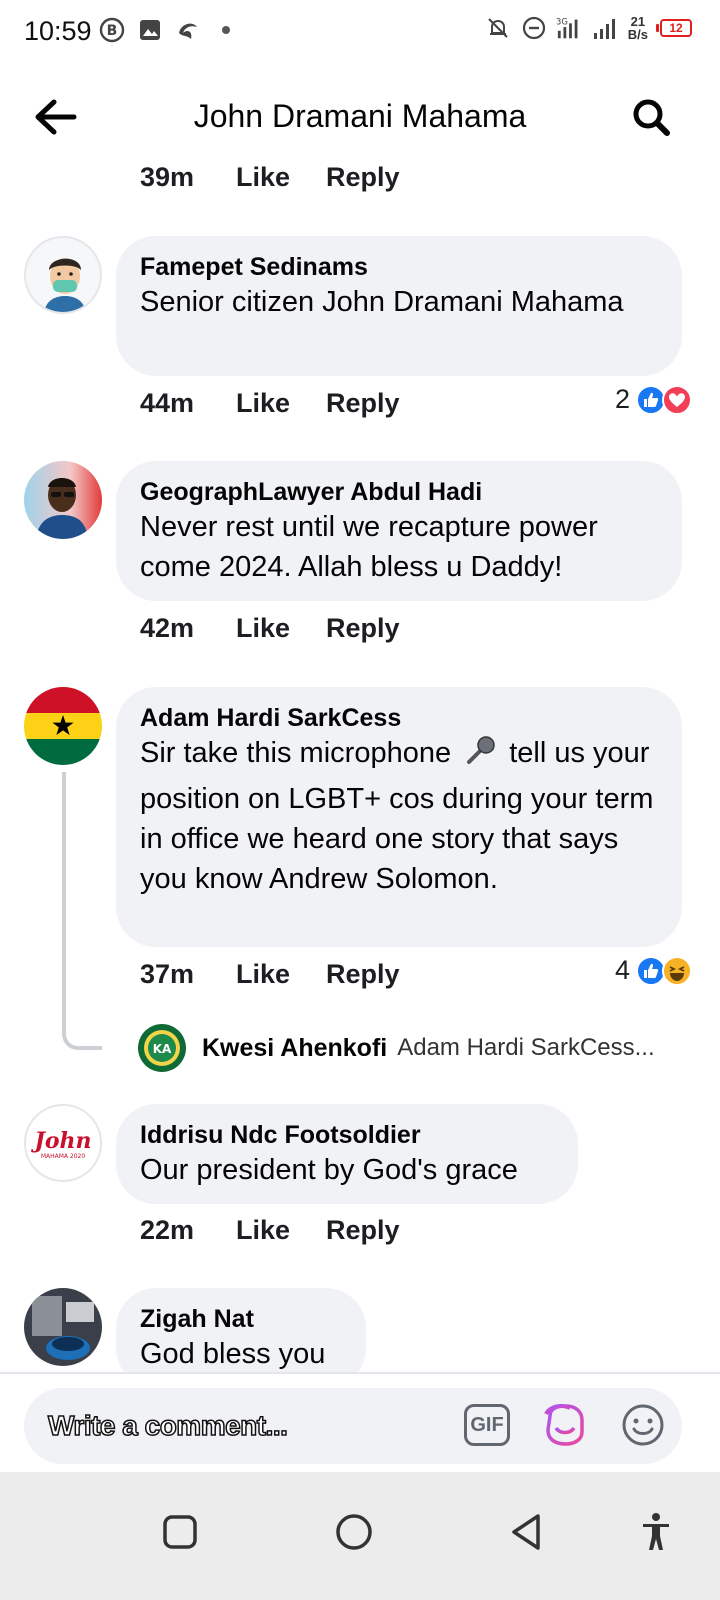 The height and width of the screenshot is (1600, 720). Describe the element at coordinates (399, 718) in the screenshot. I see `comment-author: Adam Hardi SarkCess` at that location.